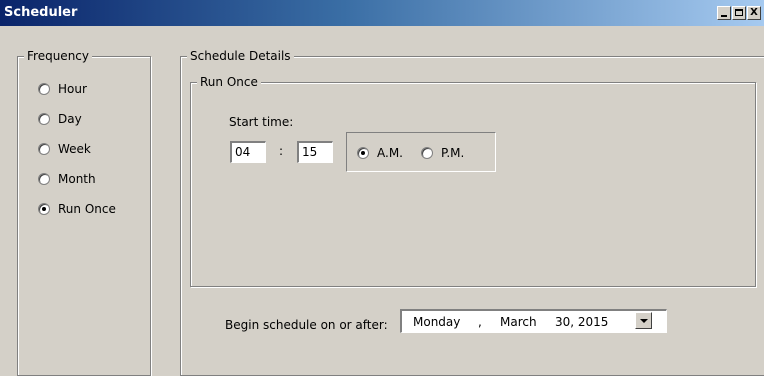 The image size is (764, 376). I want to click on frequency-option-label: Month, so click(77, 179).